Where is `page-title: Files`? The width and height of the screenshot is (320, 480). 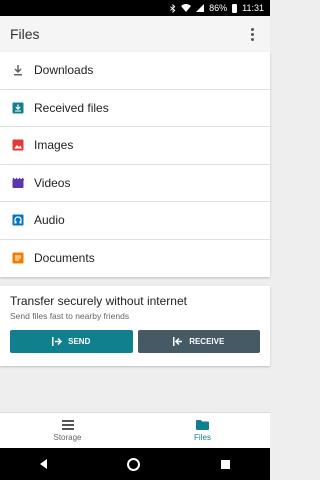
page-title: Files is located at coordinates (25, 34).